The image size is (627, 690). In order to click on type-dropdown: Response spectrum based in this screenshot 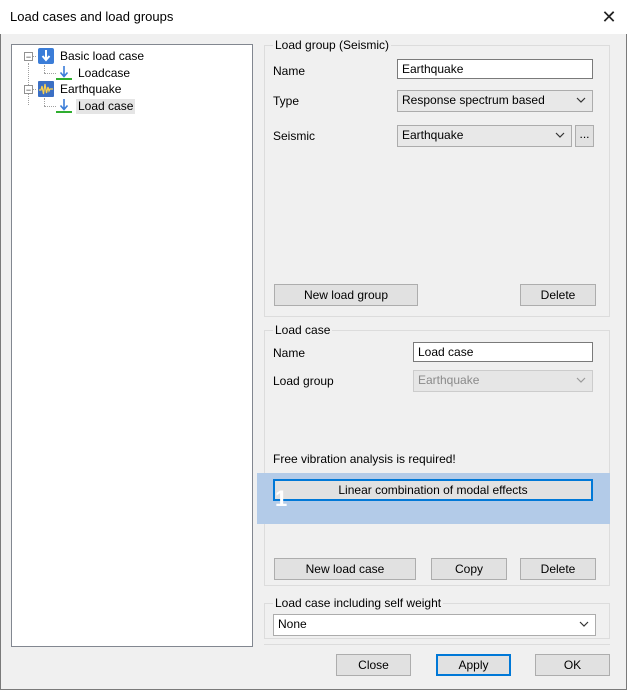, I will do `click(495, 101)`.